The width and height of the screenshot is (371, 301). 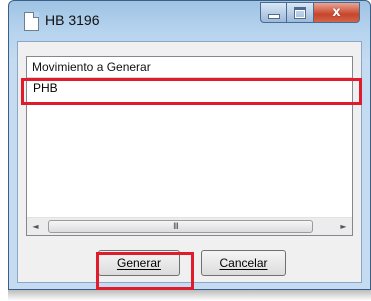 I want to click on close-icon: x, so click(x=336, y=12).